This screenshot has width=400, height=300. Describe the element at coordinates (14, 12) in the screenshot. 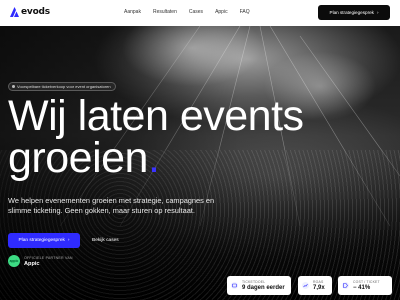

I see `logo-mark-icon` at that location.